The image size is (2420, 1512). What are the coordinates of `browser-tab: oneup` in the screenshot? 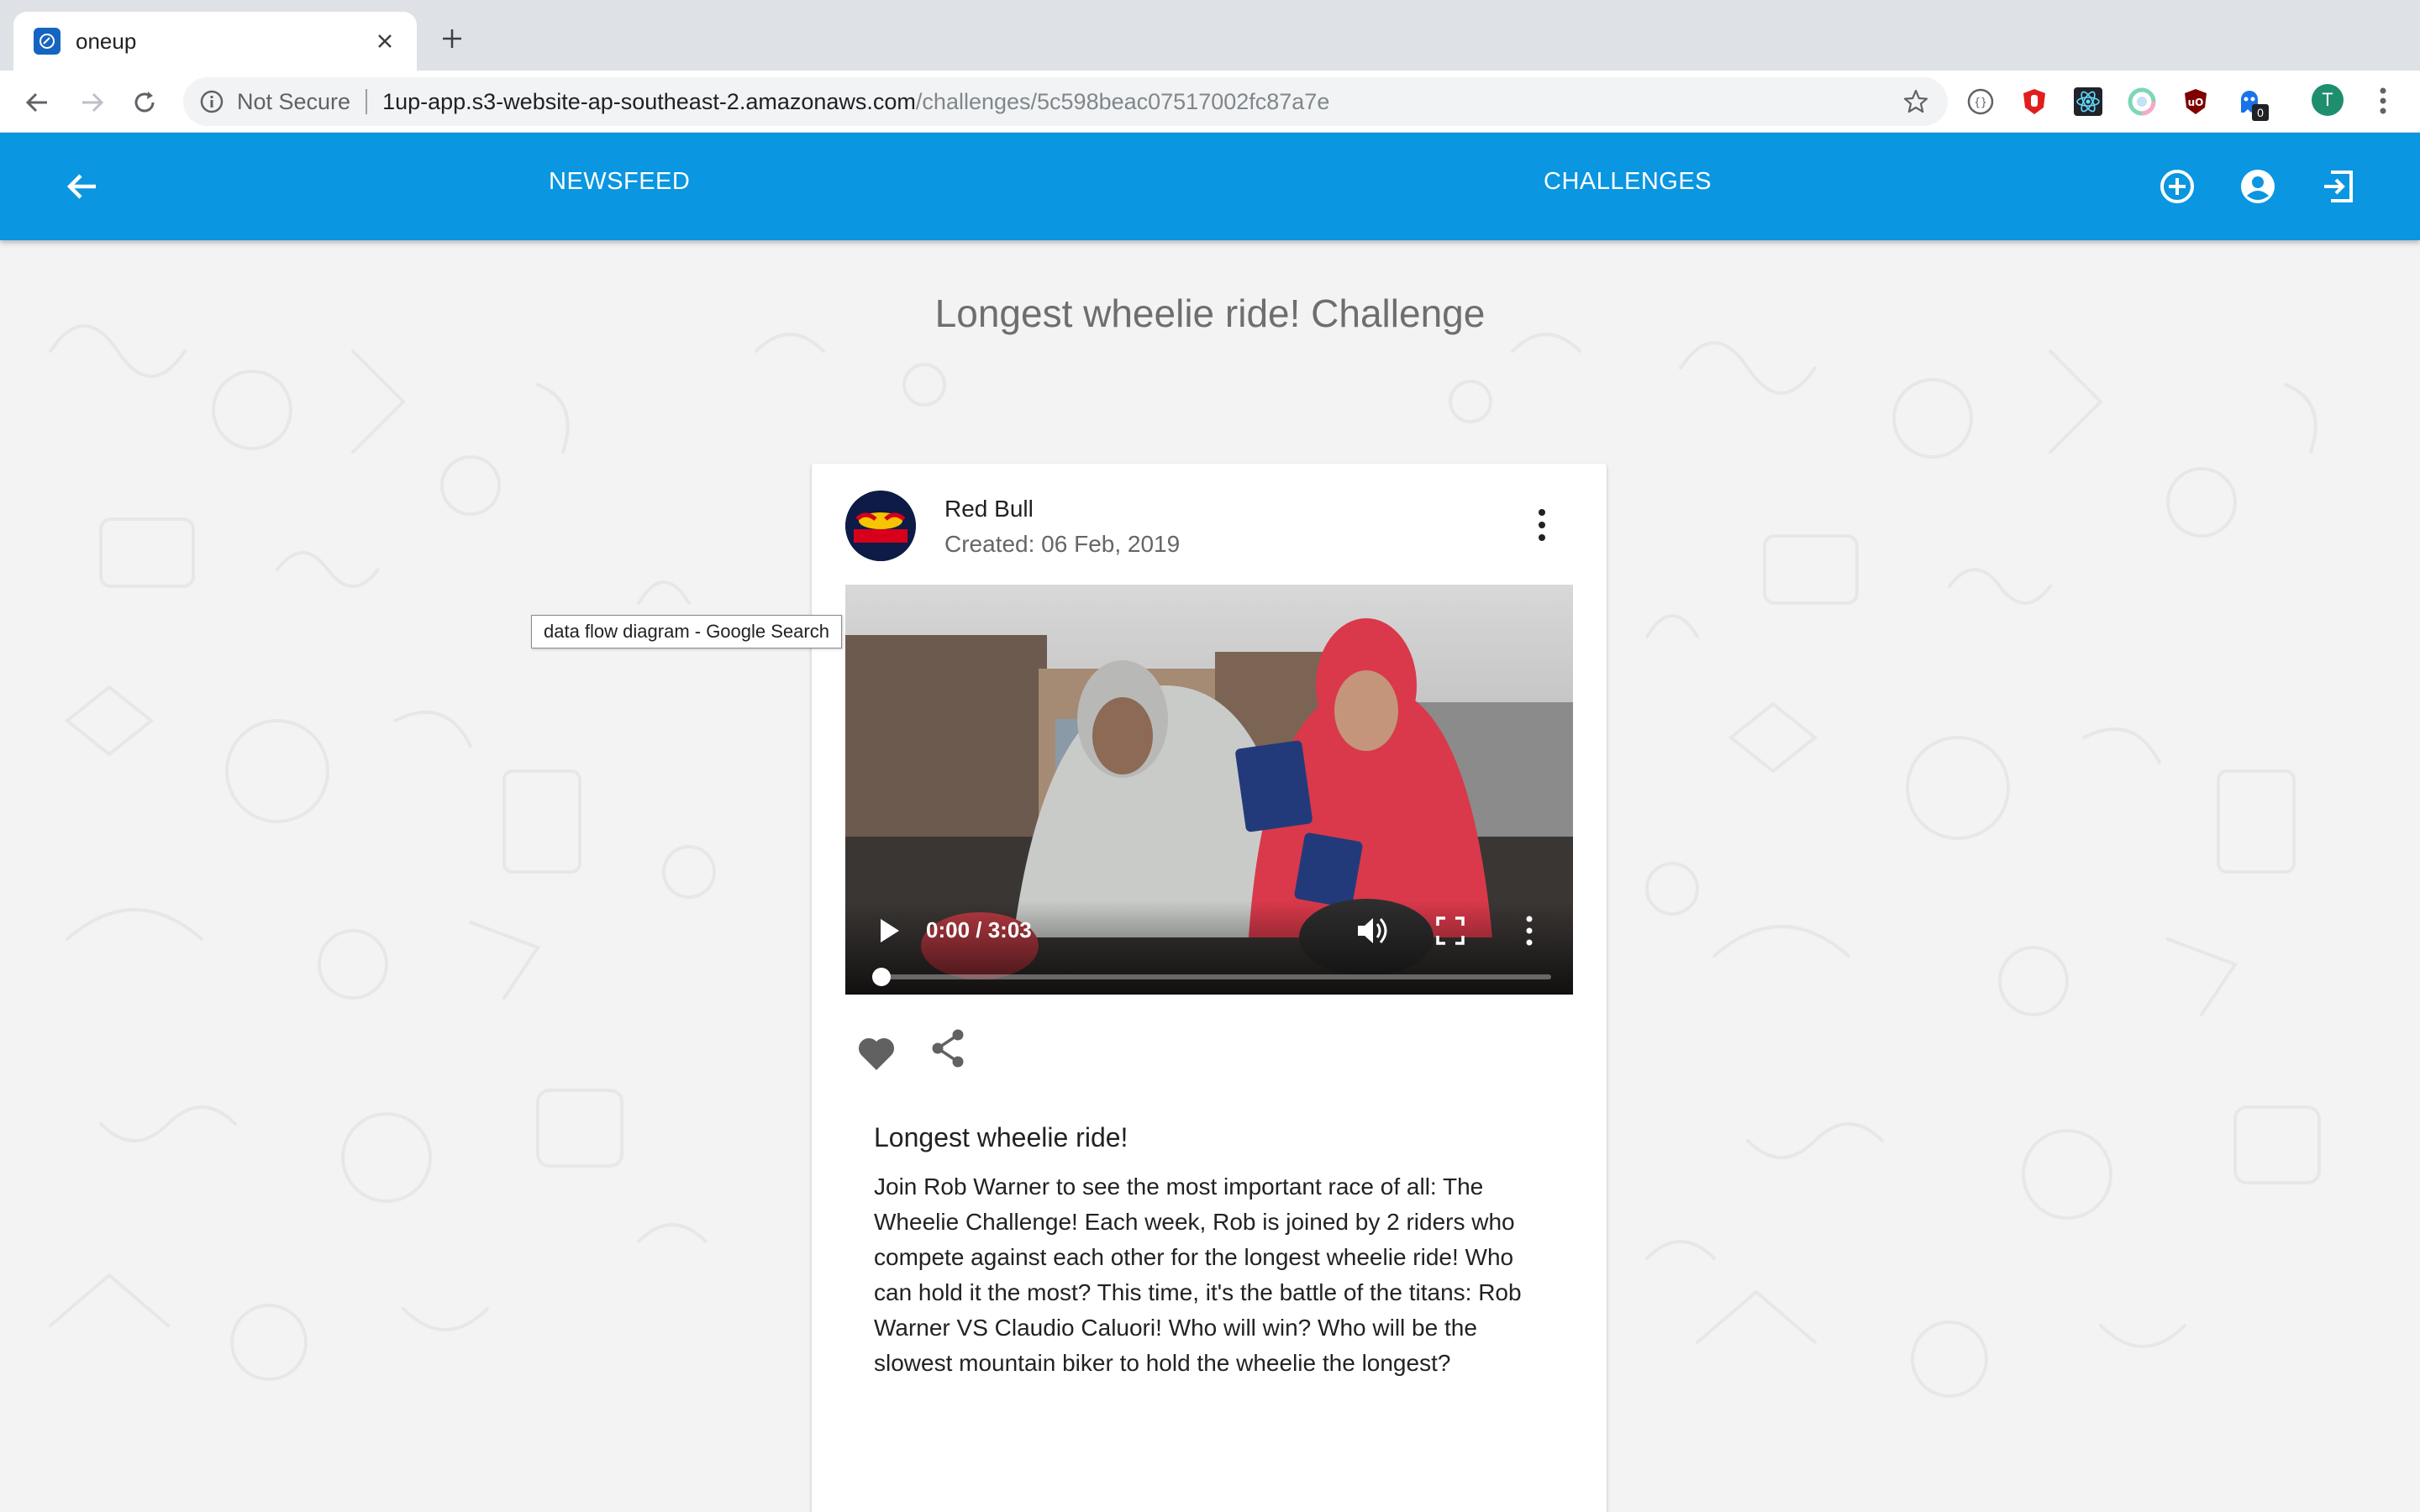 It's located at (215, 41).